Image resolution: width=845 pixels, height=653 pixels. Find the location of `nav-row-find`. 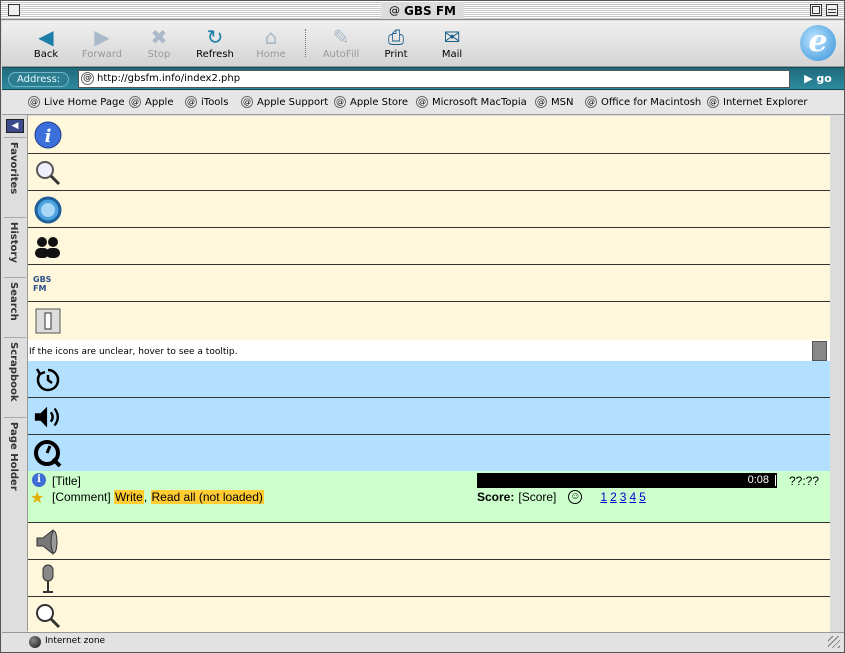

nav-row-find is located at coordinates (429, 614).